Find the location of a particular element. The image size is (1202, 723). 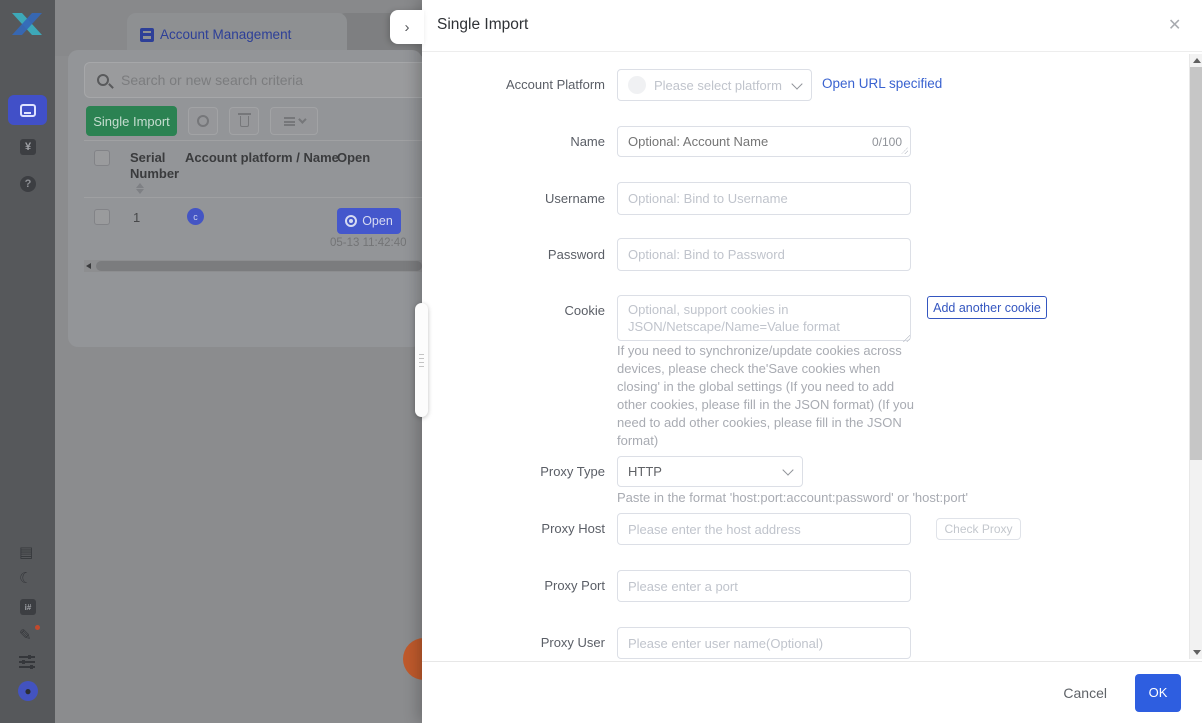

proxy-host-label: Proxy Host is located at coordinates (573, 528).